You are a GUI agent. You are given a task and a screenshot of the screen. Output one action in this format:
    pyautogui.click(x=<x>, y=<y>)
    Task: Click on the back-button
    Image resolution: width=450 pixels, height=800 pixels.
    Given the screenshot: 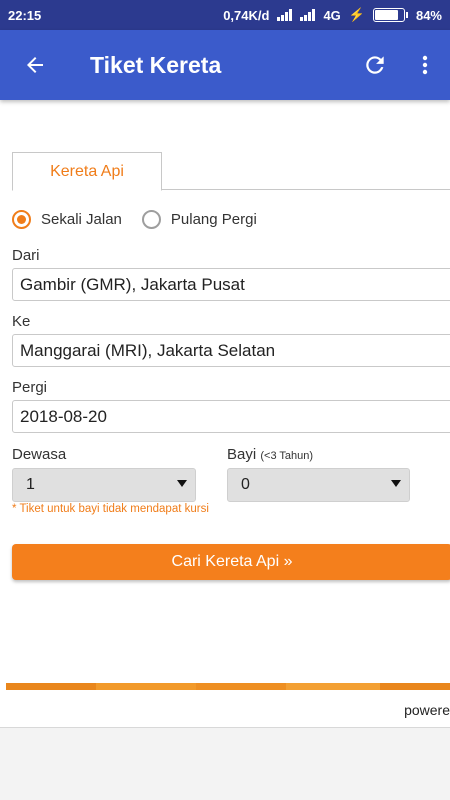 What is the action you would take?
    pyautogui.click(x=35, y=65)
    